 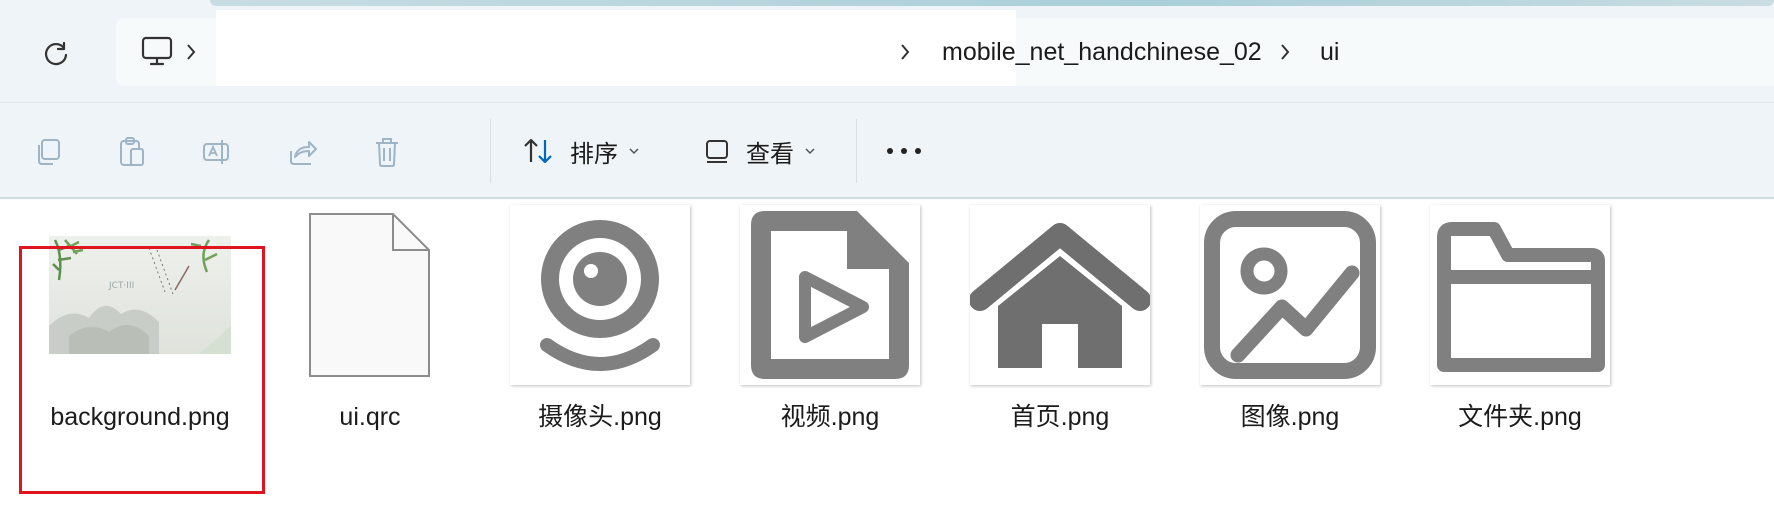 I want to click on more-options-button, so click(x=904, y=151).